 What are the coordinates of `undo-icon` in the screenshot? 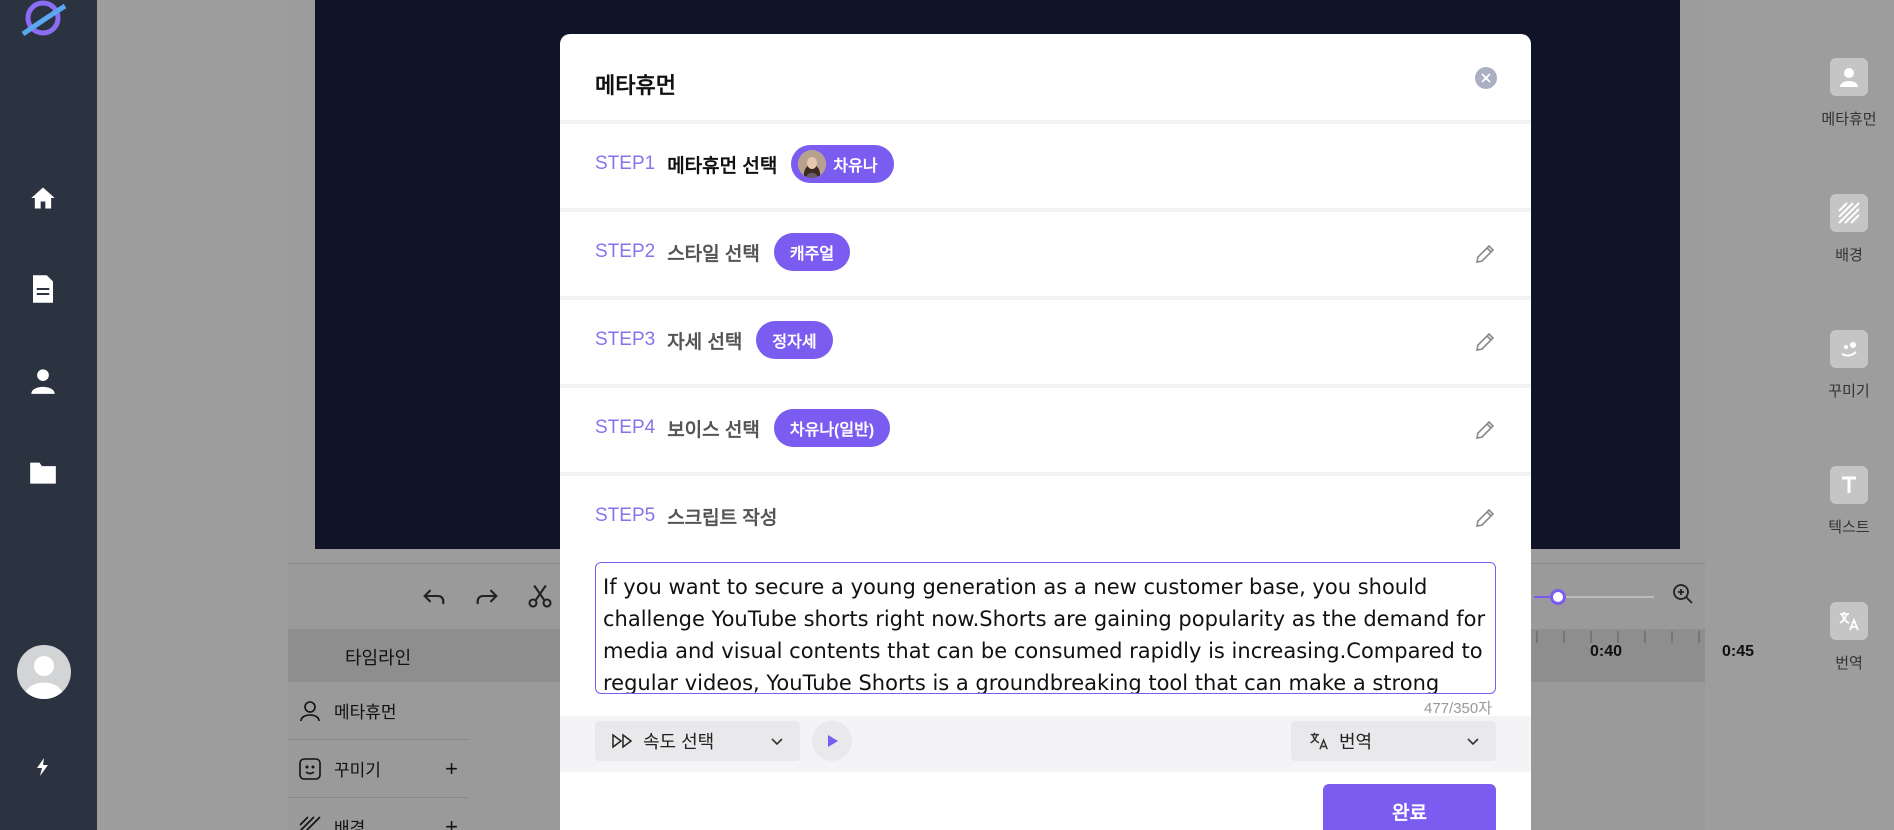 It's located at (434, 596).